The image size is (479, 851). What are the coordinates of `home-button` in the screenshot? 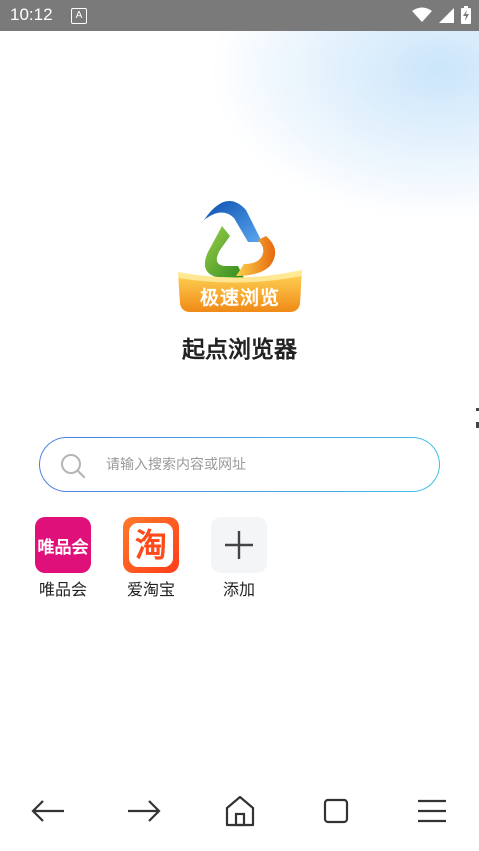 It's located at (240, 811).